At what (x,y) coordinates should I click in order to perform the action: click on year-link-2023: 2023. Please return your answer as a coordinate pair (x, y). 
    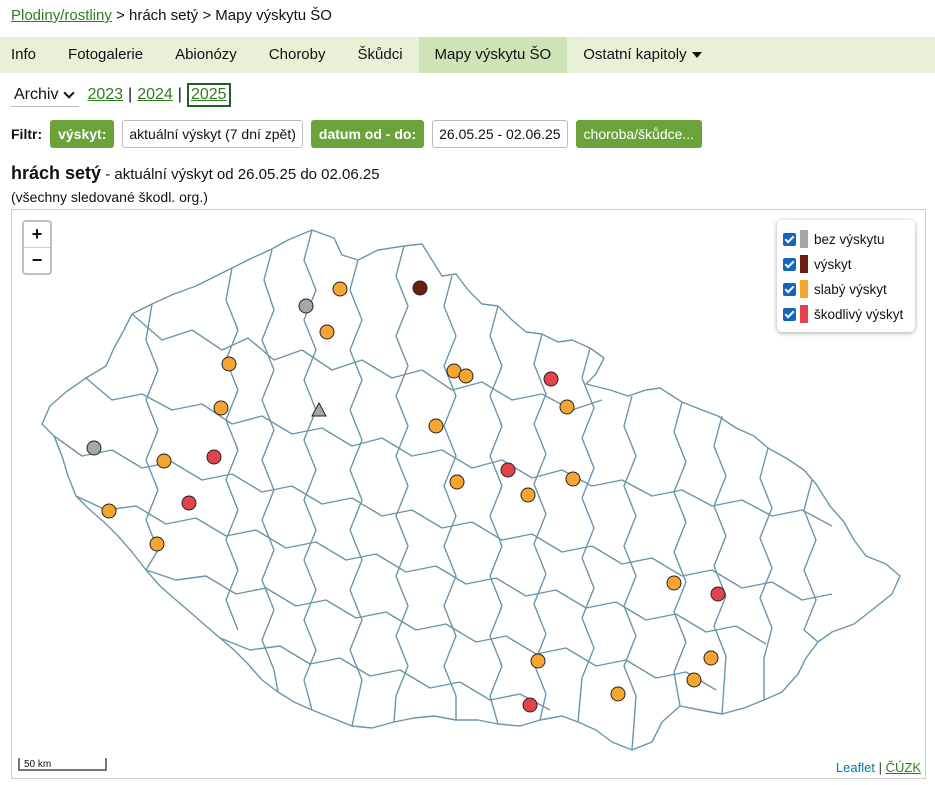
    Looking at the image, I should click on (105, 95).